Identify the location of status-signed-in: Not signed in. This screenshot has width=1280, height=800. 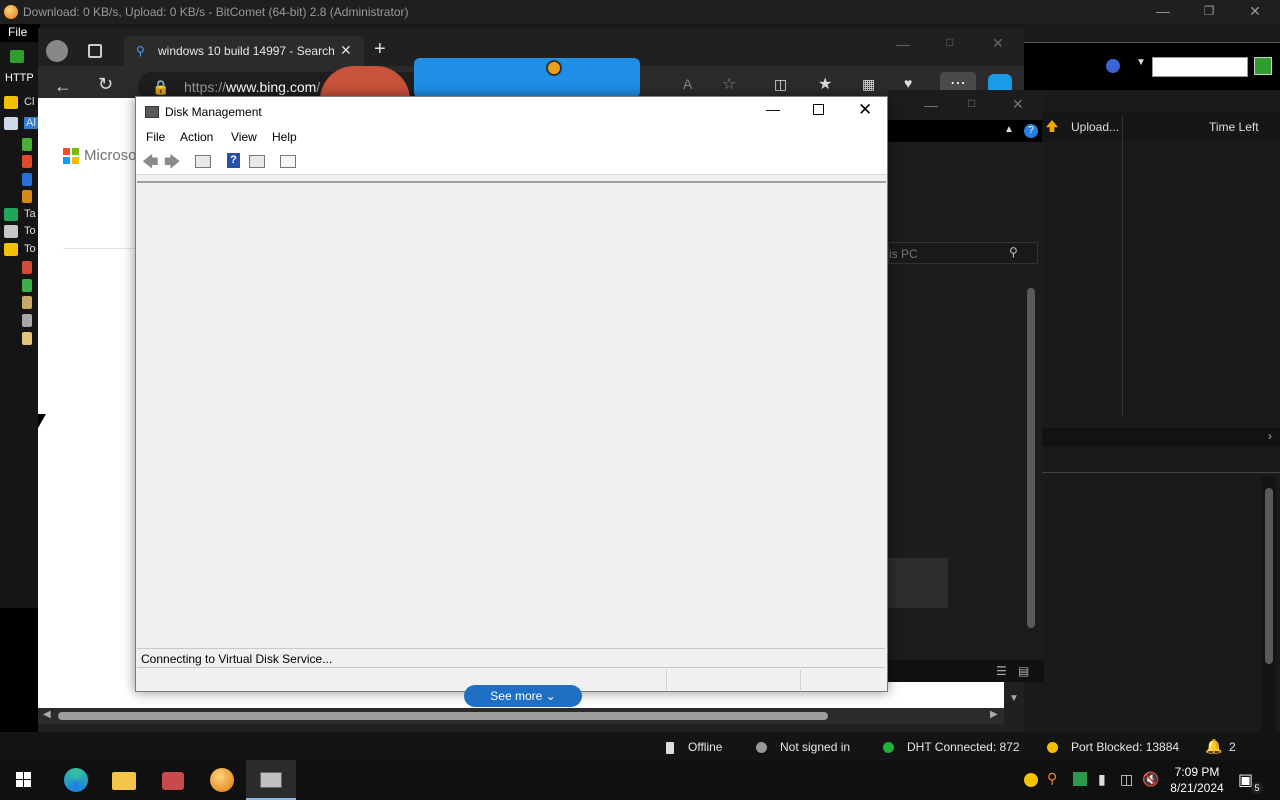
(815, 747).